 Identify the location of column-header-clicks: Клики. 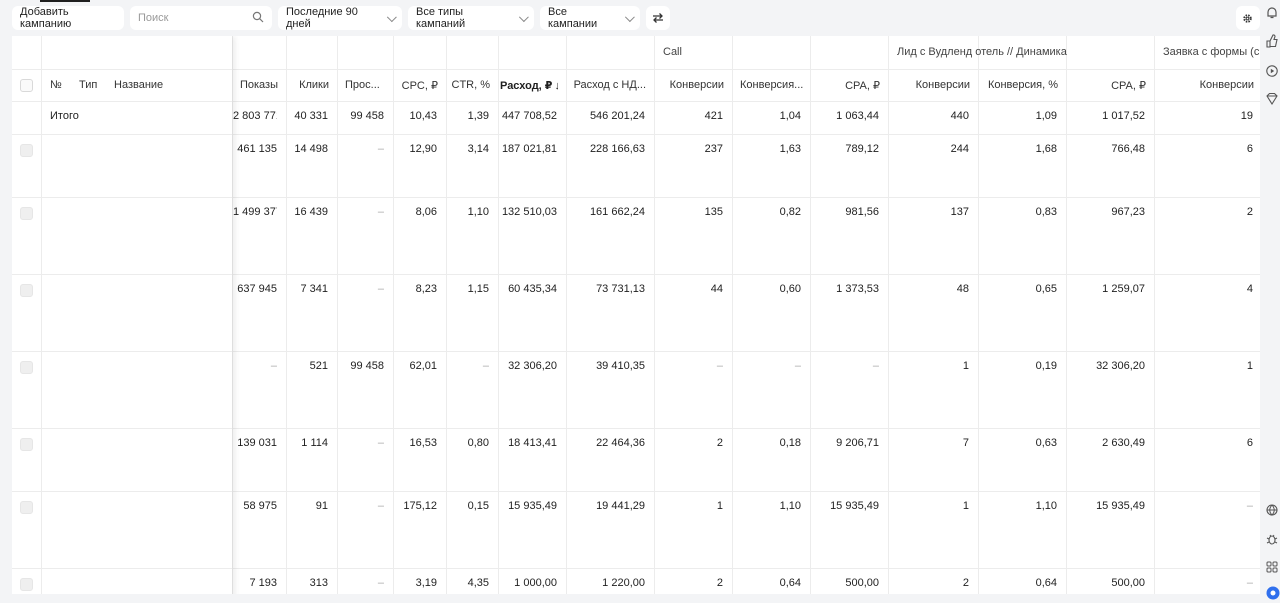
(308, 85).